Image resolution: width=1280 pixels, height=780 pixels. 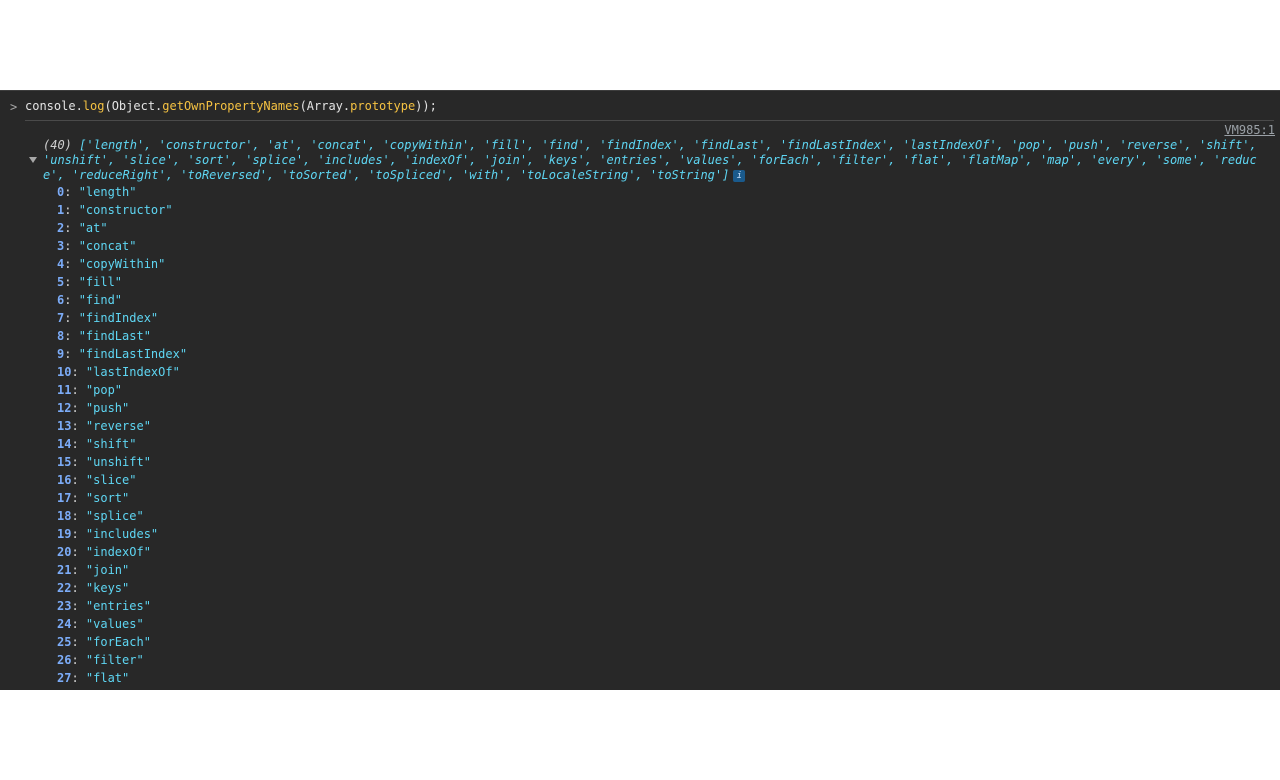 I want to click on array-count: (40), so click(x=57, y=145).